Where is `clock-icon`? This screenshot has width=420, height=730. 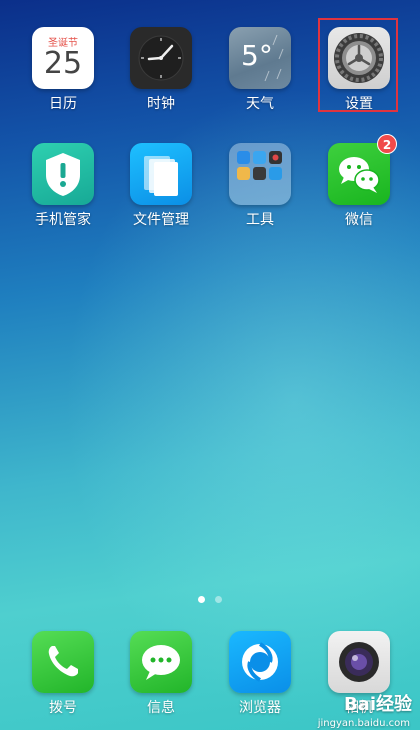 clock-icon is located at coordinates (161, 58).